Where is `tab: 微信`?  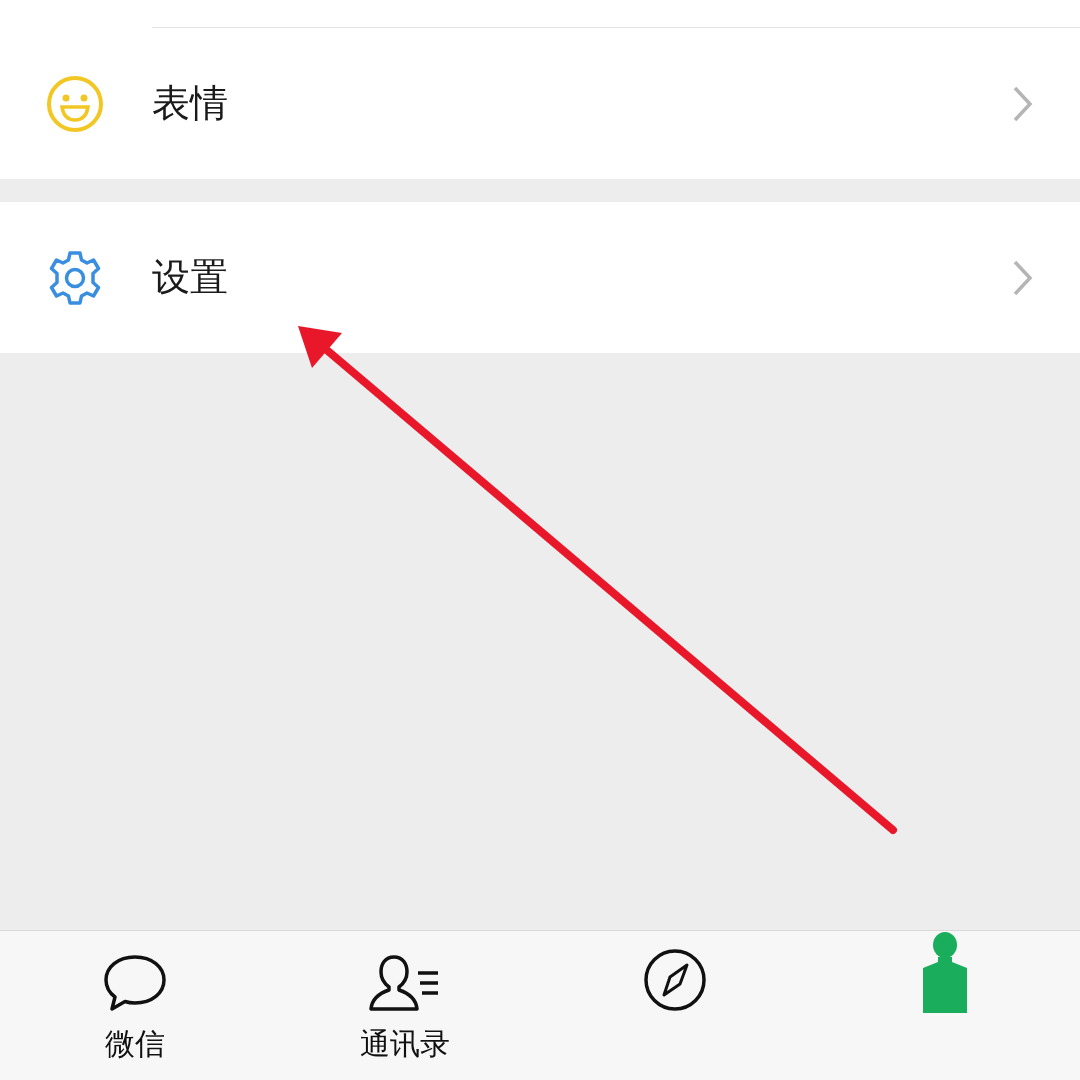
tab: 微信 is located at coordinates (135, 1005).